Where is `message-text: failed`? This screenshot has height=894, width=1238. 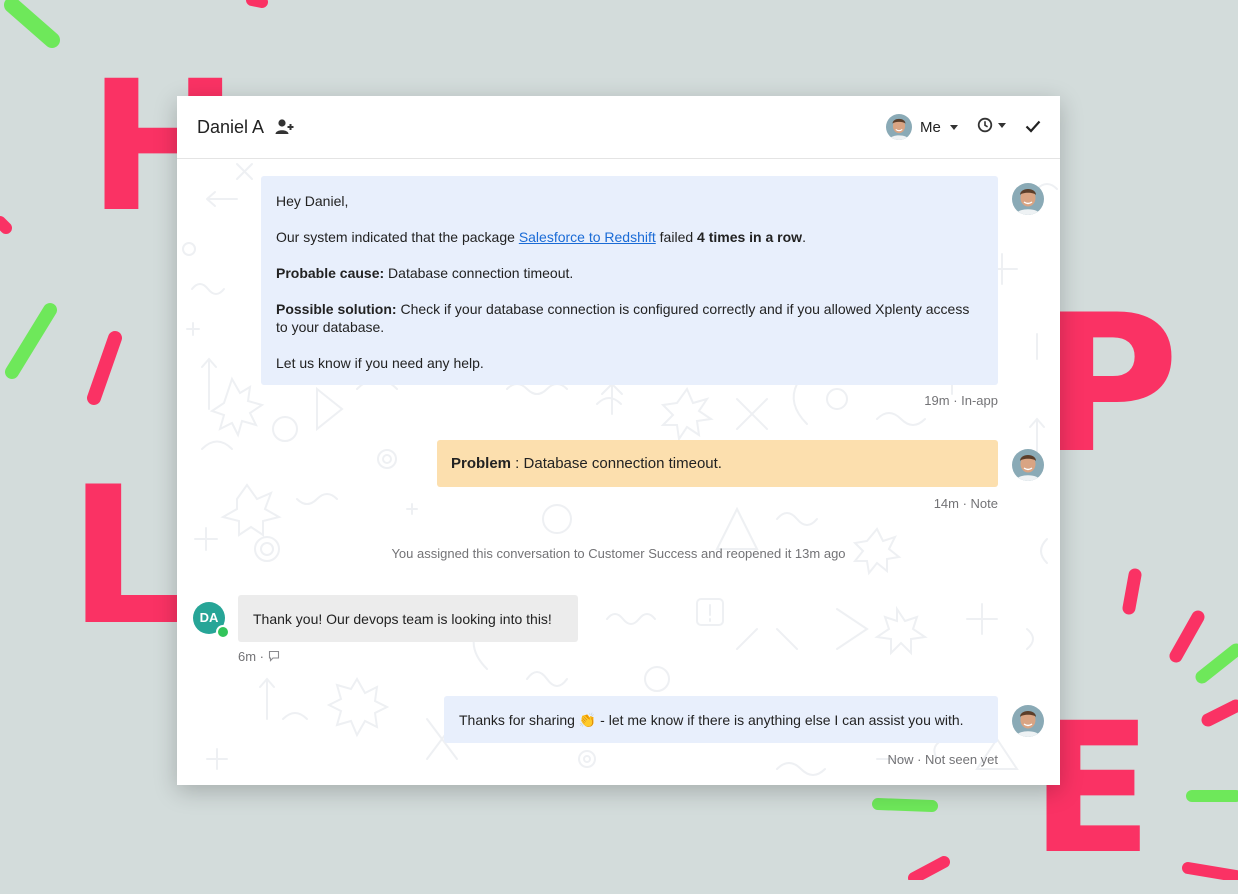 message-text: failed is located at coordinates (676, 237).